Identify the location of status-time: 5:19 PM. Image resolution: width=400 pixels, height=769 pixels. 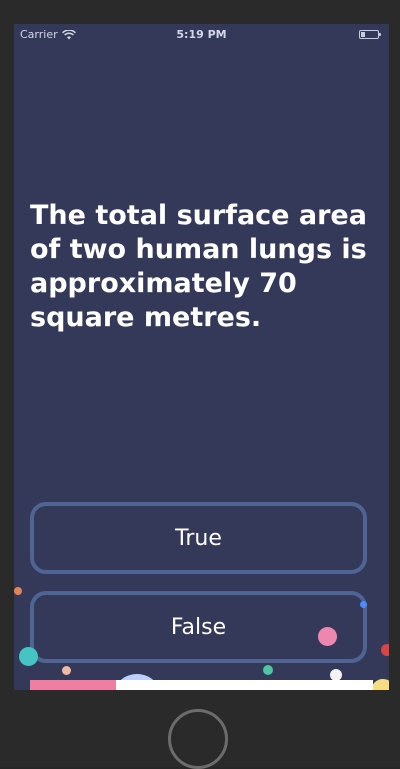
(201, 34).